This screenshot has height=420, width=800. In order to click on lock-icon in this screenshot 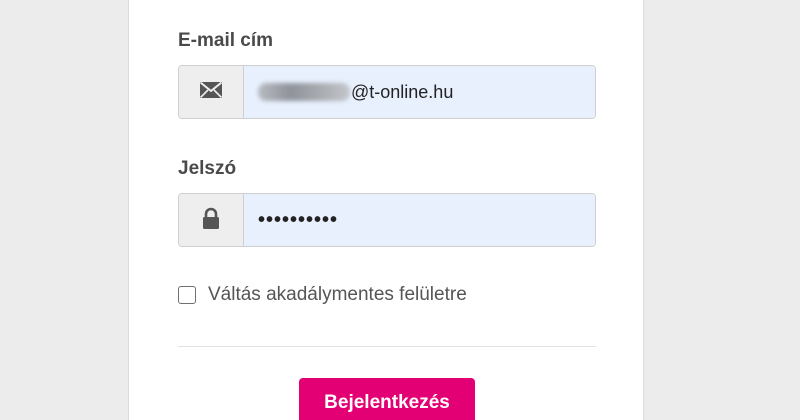, I will do `click(211, 220)`.